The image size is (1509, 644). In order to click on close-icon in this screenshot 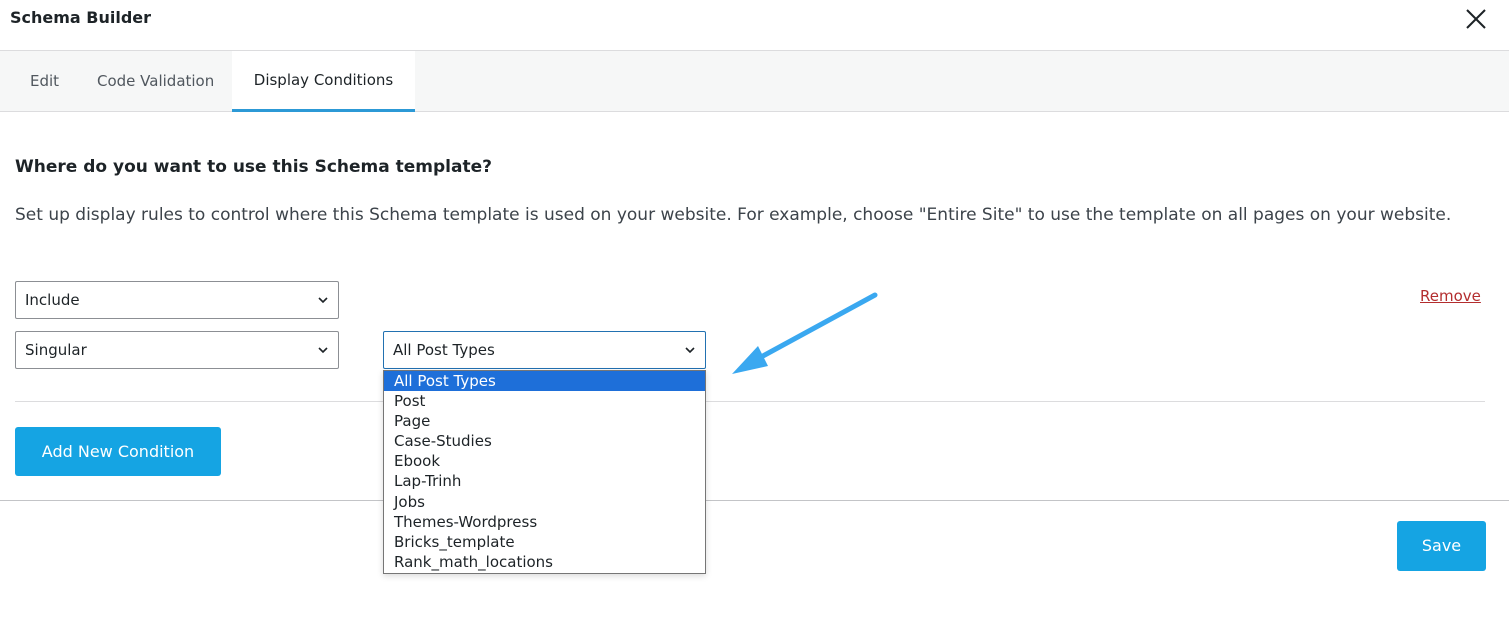, I will do `click(1476, 19)`.